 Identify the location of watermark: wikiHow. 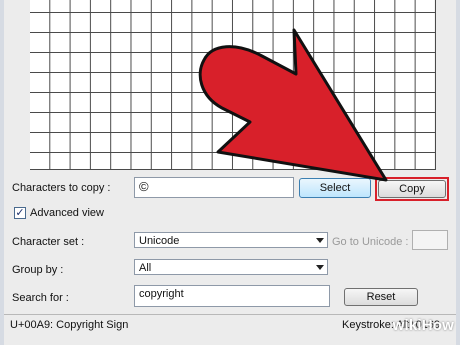
(423, 325).